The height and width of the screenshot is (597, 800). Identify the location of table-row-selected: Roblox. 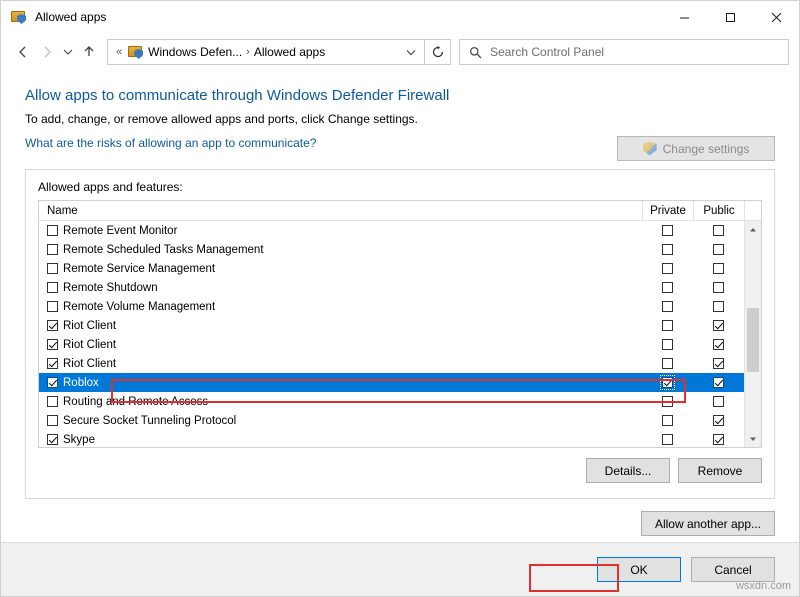
(400, 382).